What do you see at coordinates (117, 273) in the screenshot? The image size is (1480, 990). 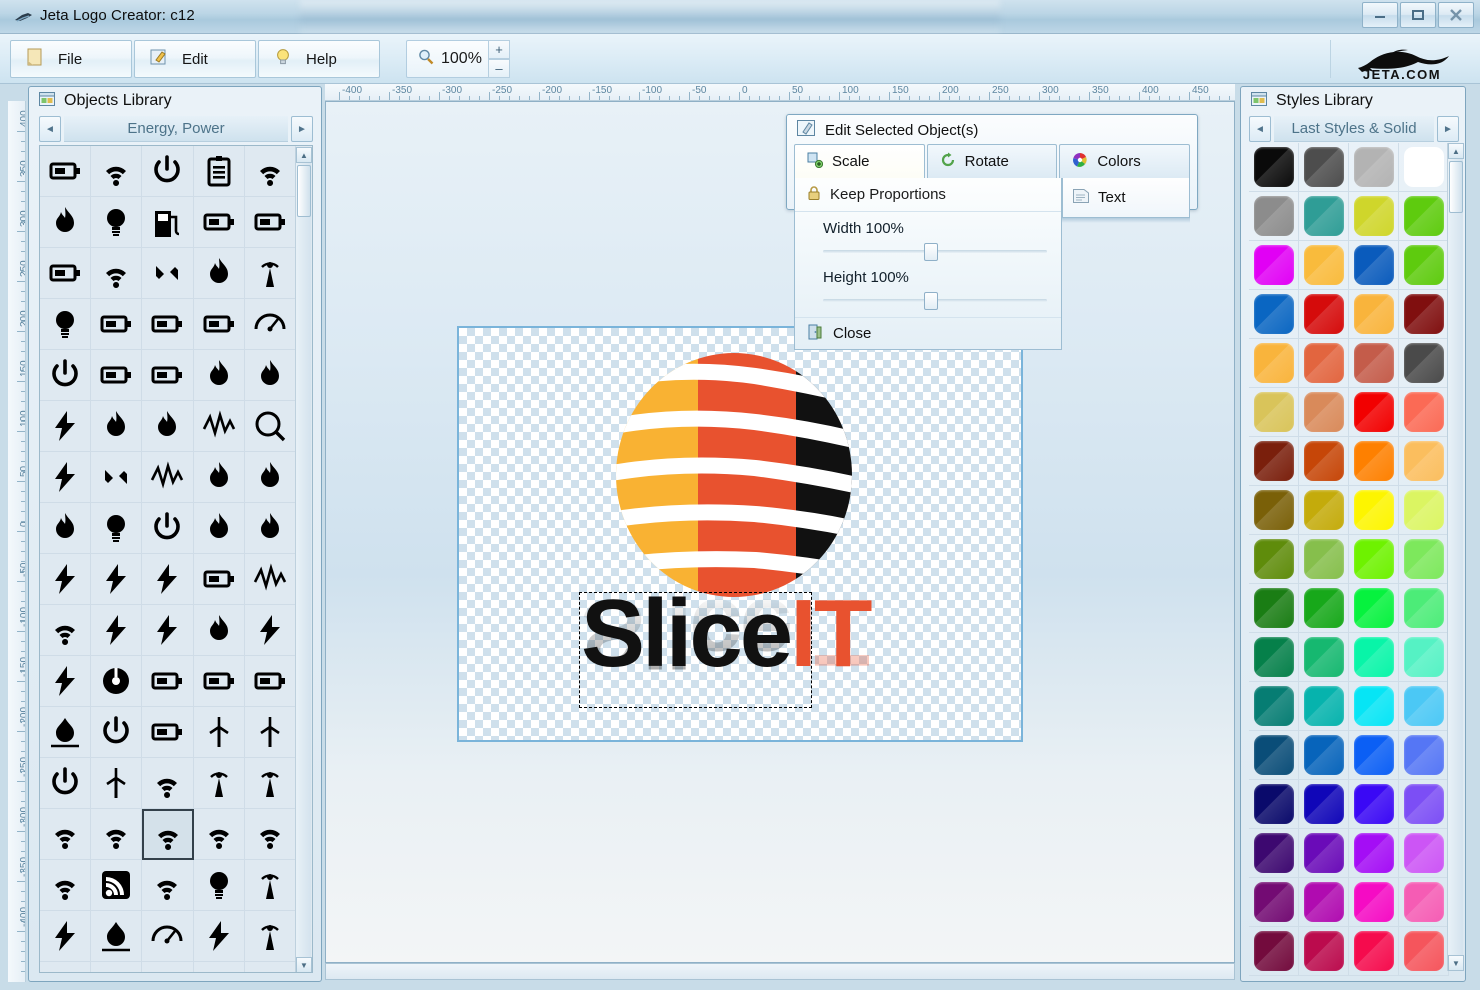 I see `object-icon-rss-signal` at bounding box center [117, 273].